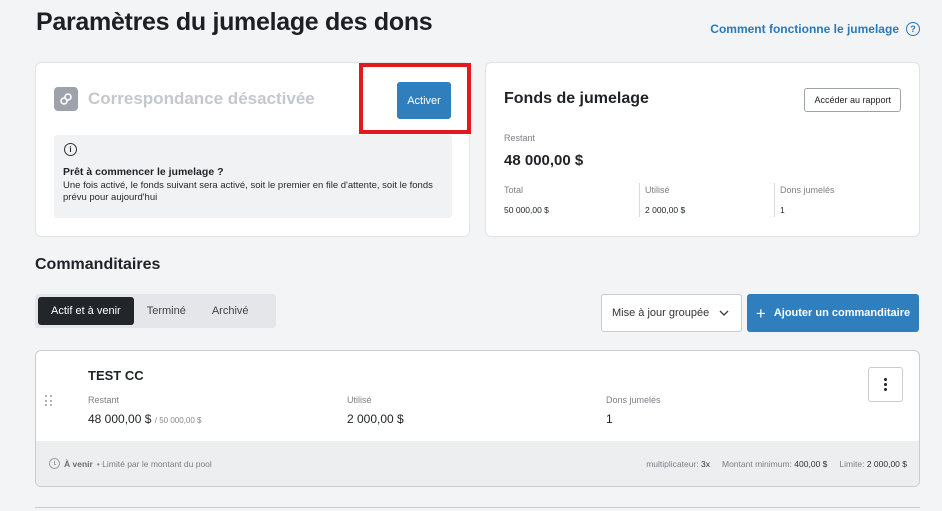 This screenshot has height=511, width=942. What do you see at coordinates (657, 190) in the screenshot?
I see `fund-stat-label: Utilisé` at bounding box center [657, 190].